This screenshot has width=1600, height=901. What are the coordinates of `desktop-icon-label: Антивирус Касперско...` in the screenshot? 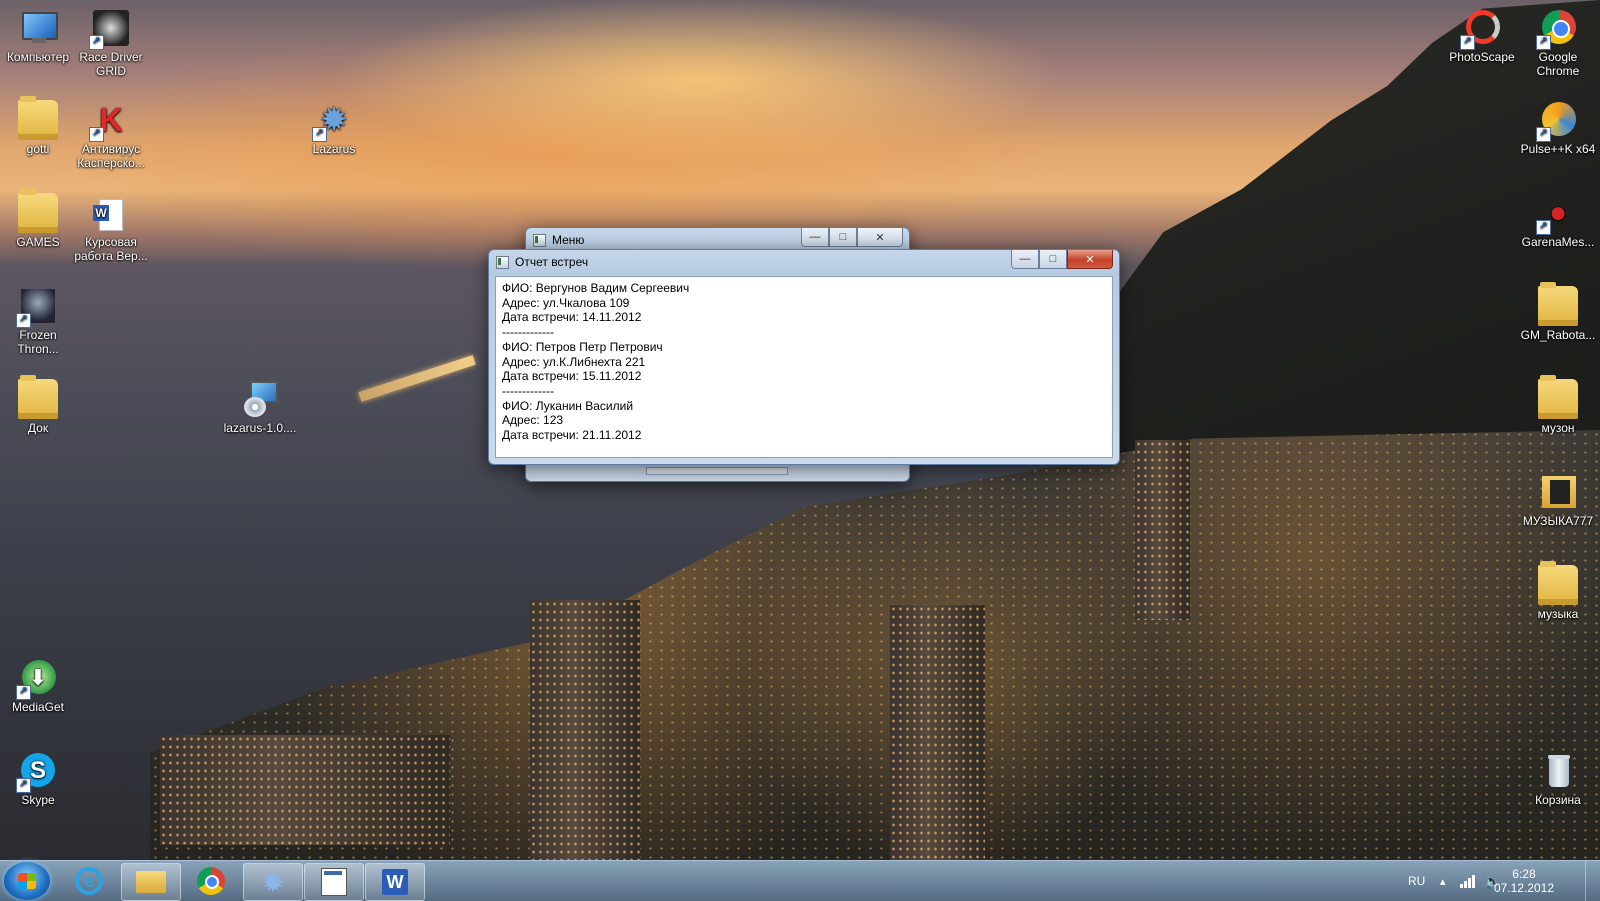 It's located at (111, 156).